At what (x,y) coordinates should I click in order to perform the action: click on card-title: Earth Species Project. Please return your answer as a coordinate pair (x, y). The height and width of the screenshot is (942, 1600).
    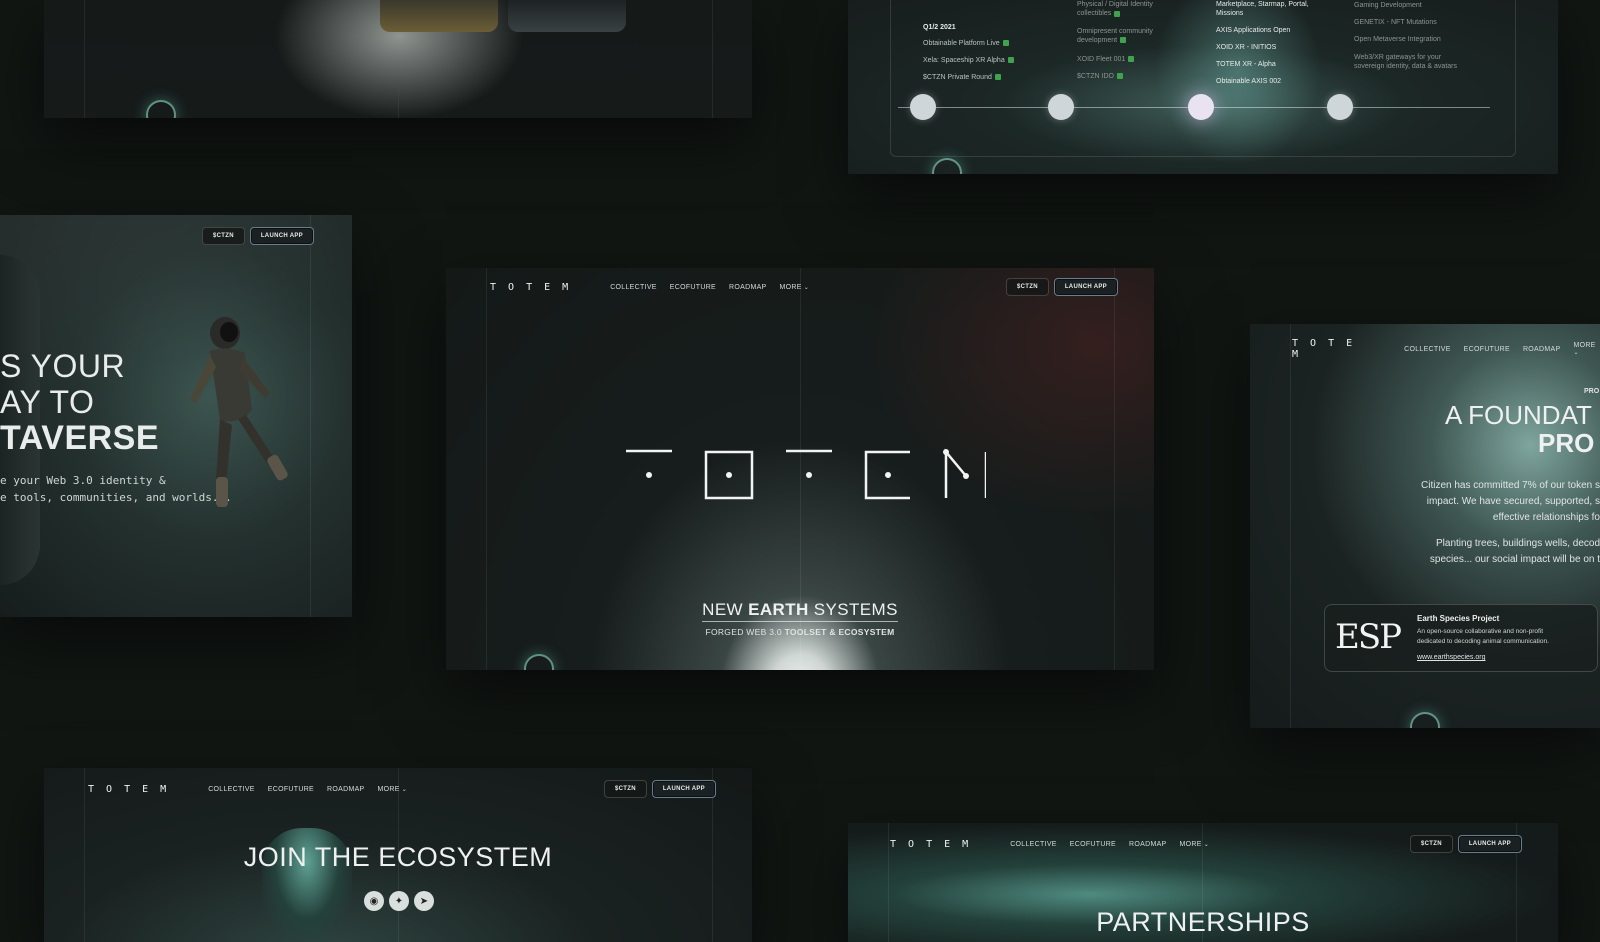
    Looking at the image, I should click on (1458, 618).